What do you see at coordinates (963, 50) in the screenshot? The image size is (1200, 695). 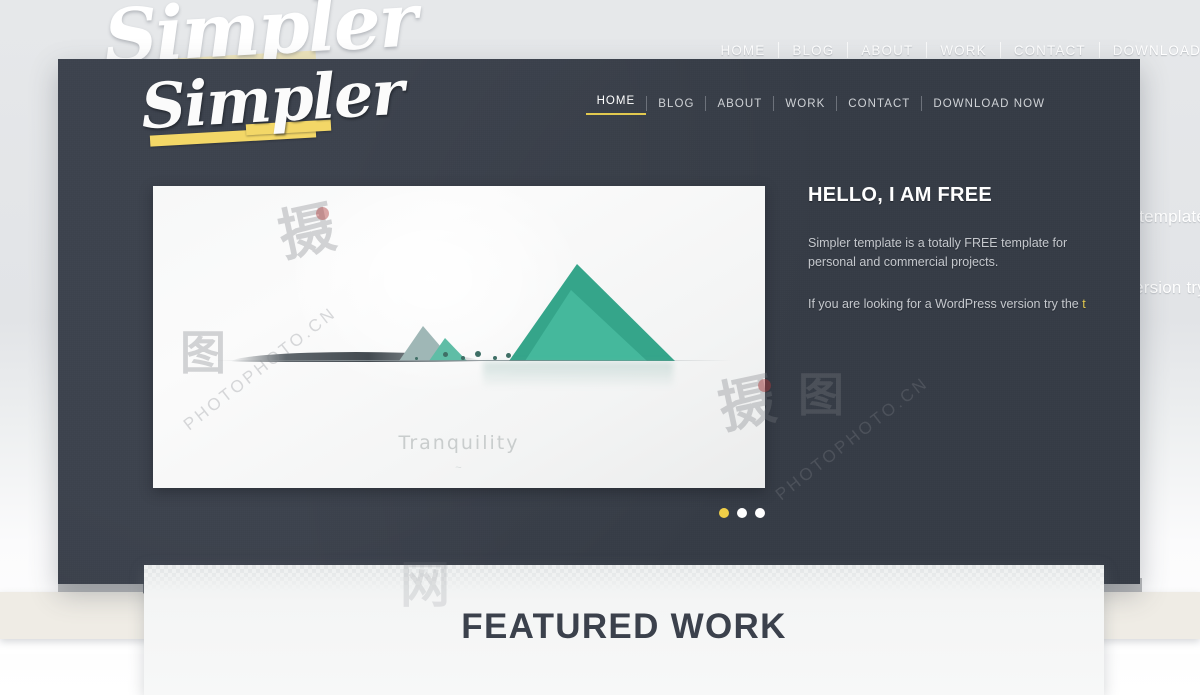 I see `ghost-nav-item-work: WORK` at bounding box center [963, 50].